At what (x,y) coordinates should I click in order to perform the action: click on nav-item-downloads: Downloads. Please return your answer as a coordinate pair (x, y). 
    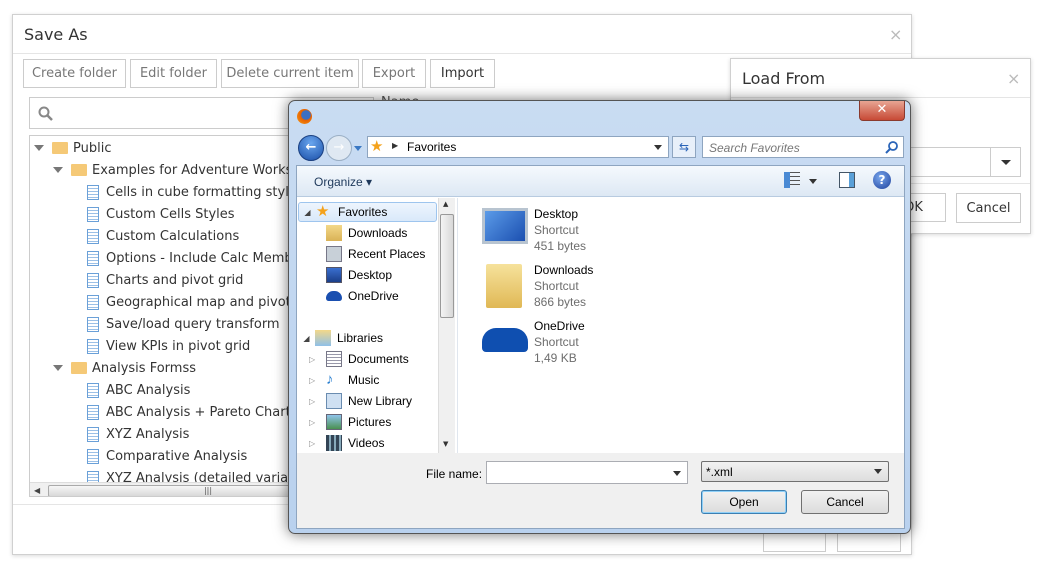
    Looking at the image, I should click on (358, 233).